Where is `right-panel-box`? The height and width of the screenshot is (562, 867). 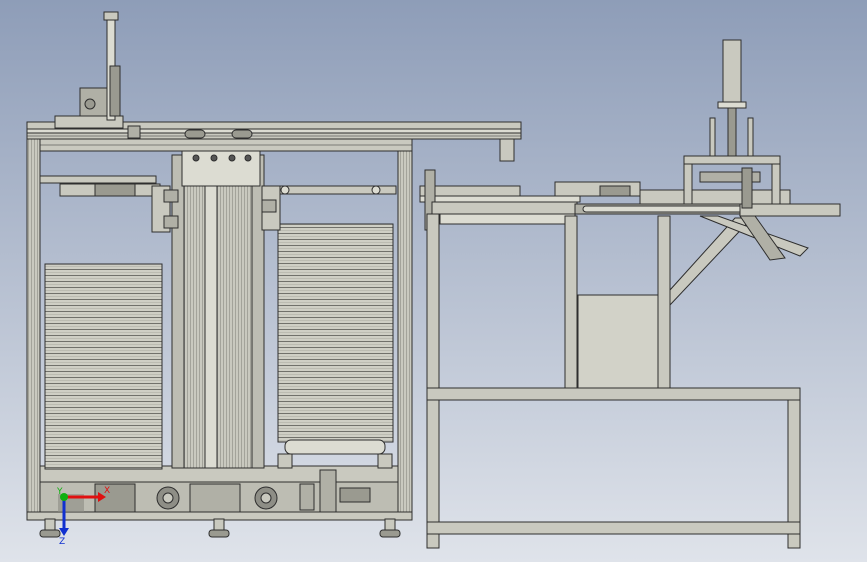
right-panel-box is located at coordinates (618, 341).